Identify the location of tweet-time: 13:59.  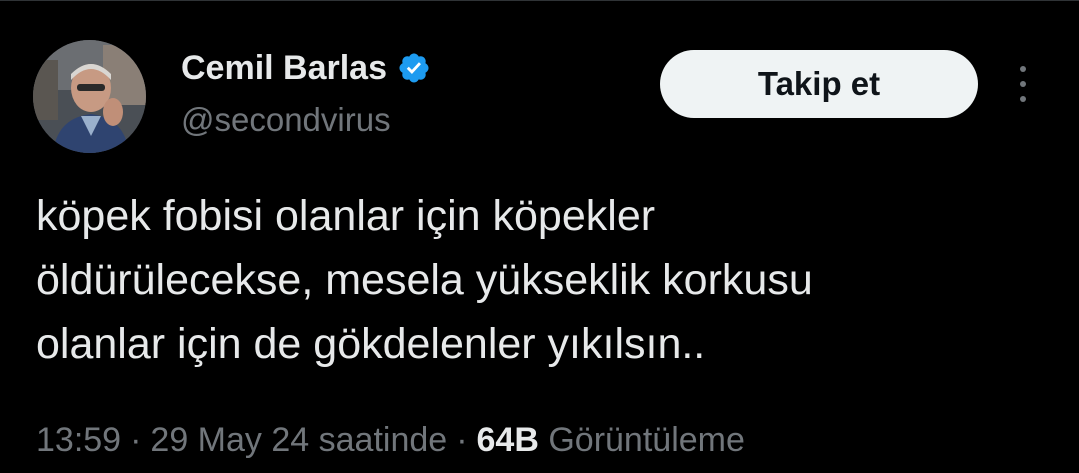
(78, 440).